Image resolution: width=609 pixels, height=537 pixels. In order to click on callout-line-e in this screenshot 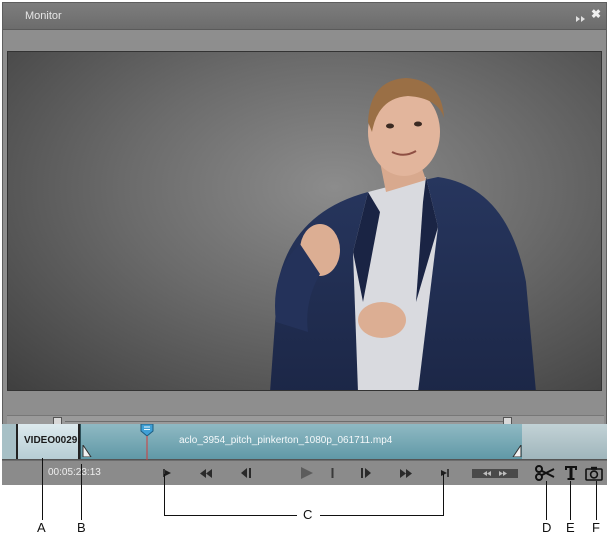, I will do `click(570, 500)`.